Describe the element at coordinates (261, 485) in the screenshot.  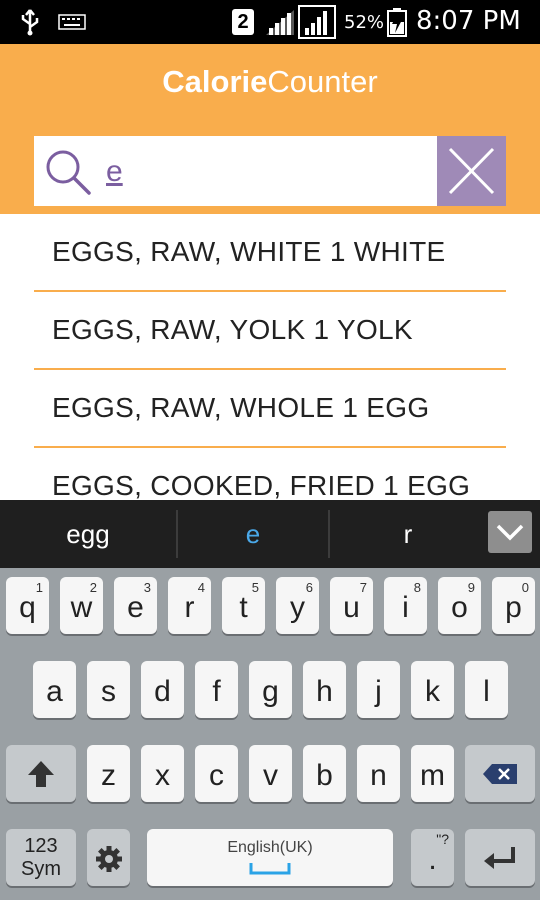
I see `result-label: EGGS, COOKED, FRIED 1 EGG` at that location.